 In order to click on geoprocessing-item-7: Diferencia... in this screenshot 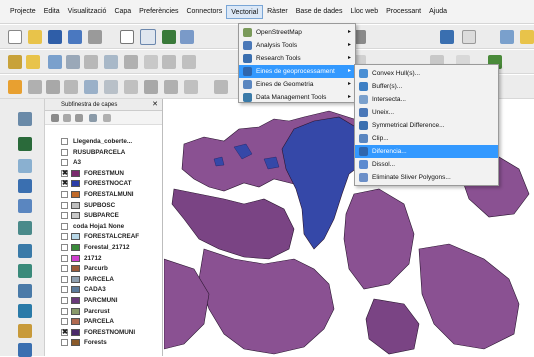, I will do `click(426, 151)`.